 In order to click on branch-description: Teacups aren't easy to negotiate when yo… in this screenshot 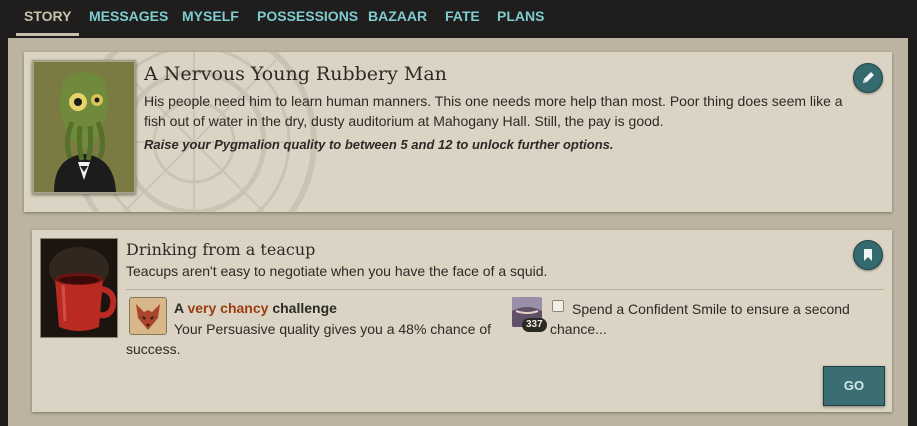, I will do `click(337, 271)`.